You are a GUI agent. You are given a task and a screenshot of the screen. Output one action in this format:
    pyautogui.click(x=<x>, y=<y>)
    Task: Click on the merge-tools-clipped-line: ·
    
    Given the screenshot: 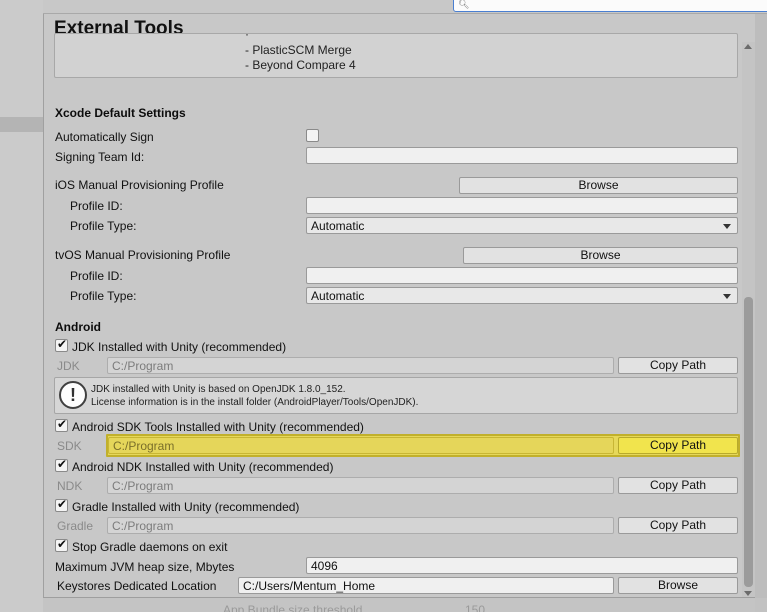 What is the action you would take?
    pyautogui.click(x=247, y=37)
    